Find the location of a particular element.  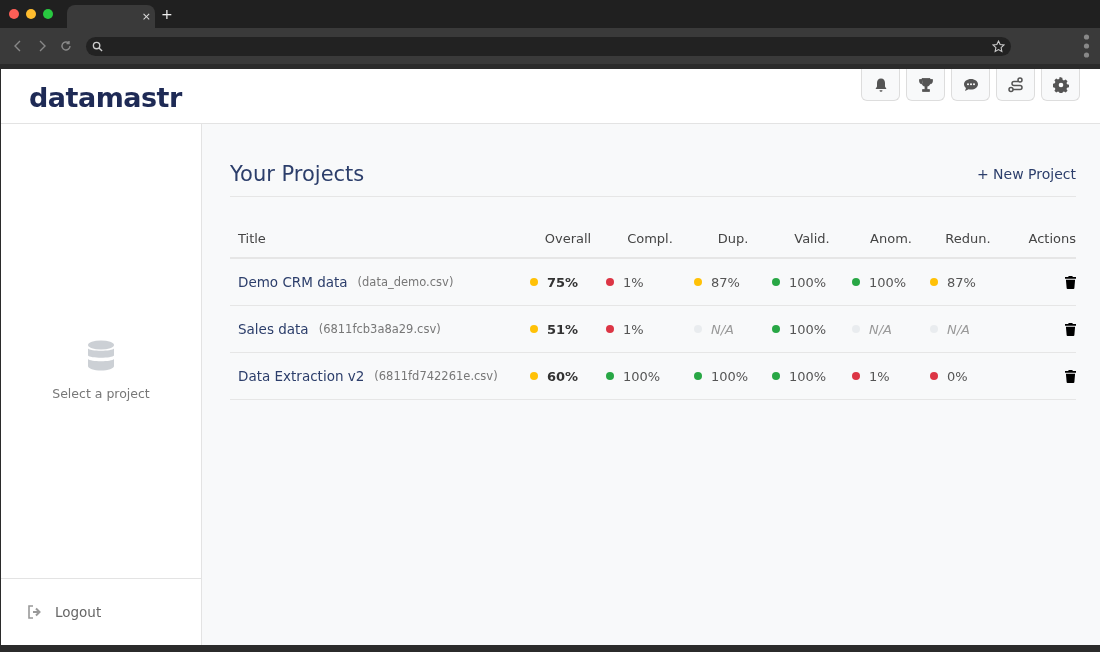

column-header: Valid. is located at coordinates (812, 238).